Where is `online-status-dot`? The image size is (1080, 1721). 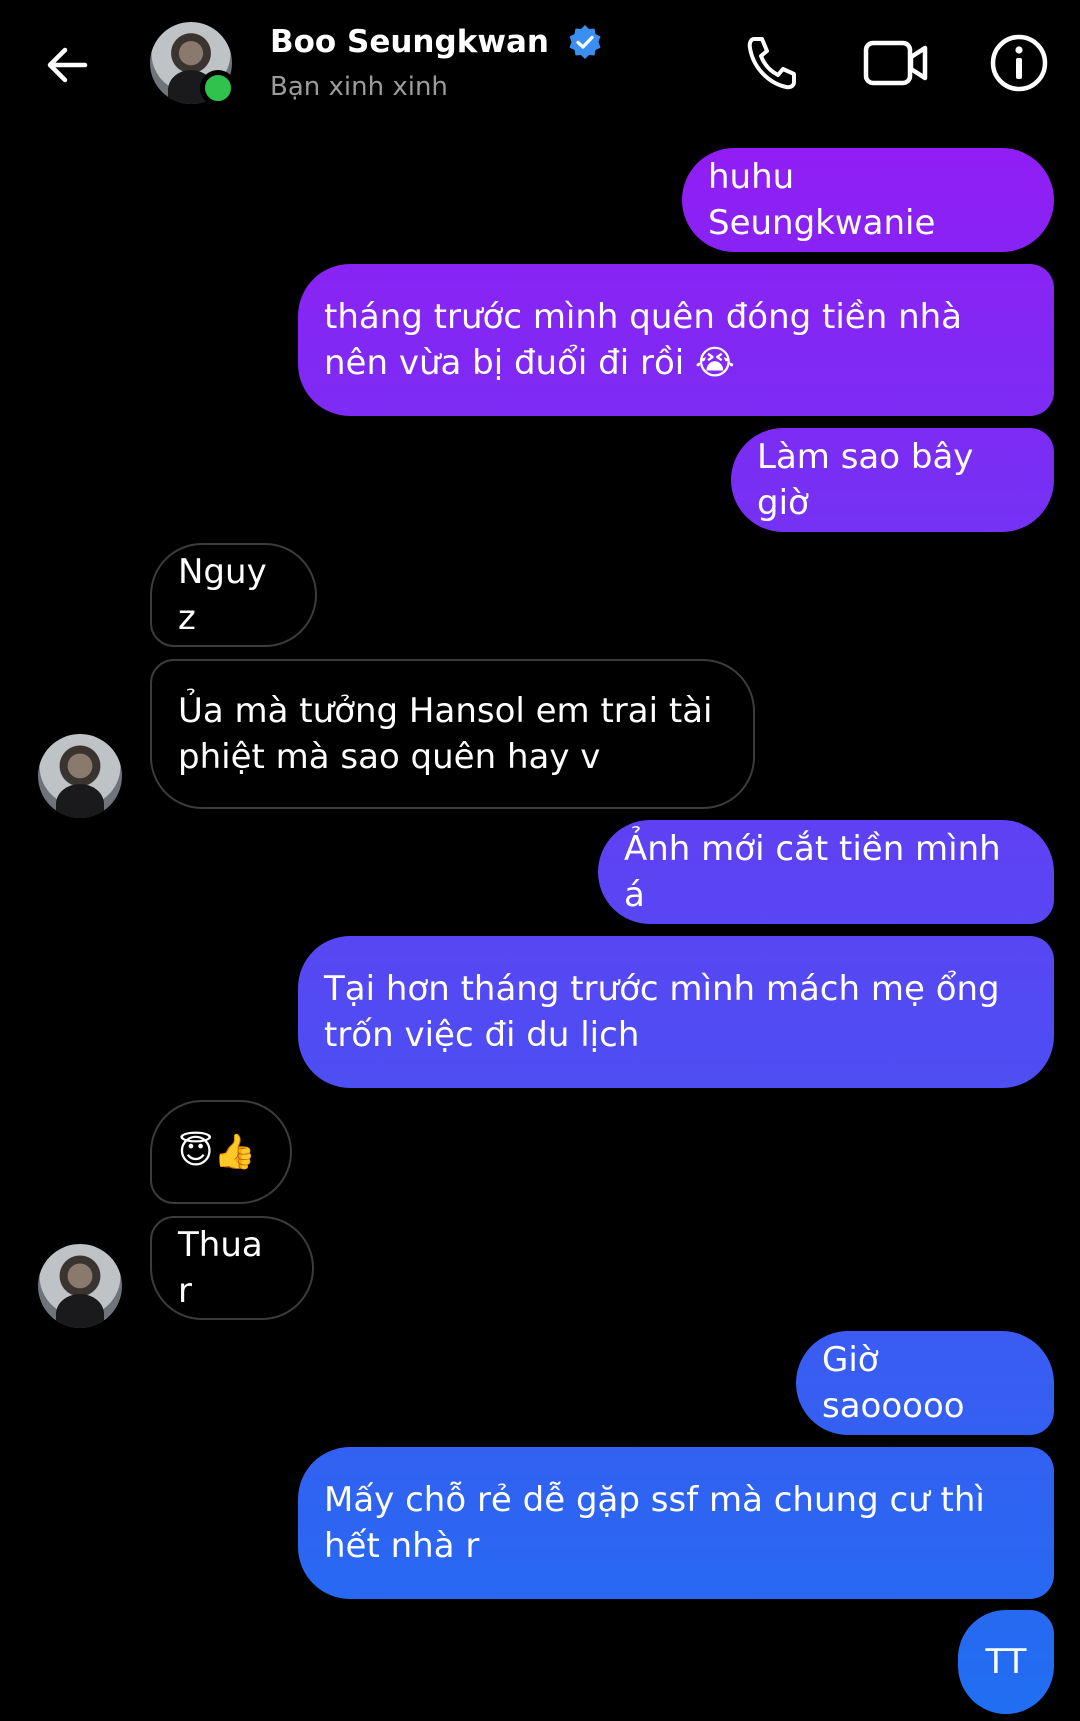
online-status-dot is located at coordinates (218, 88).